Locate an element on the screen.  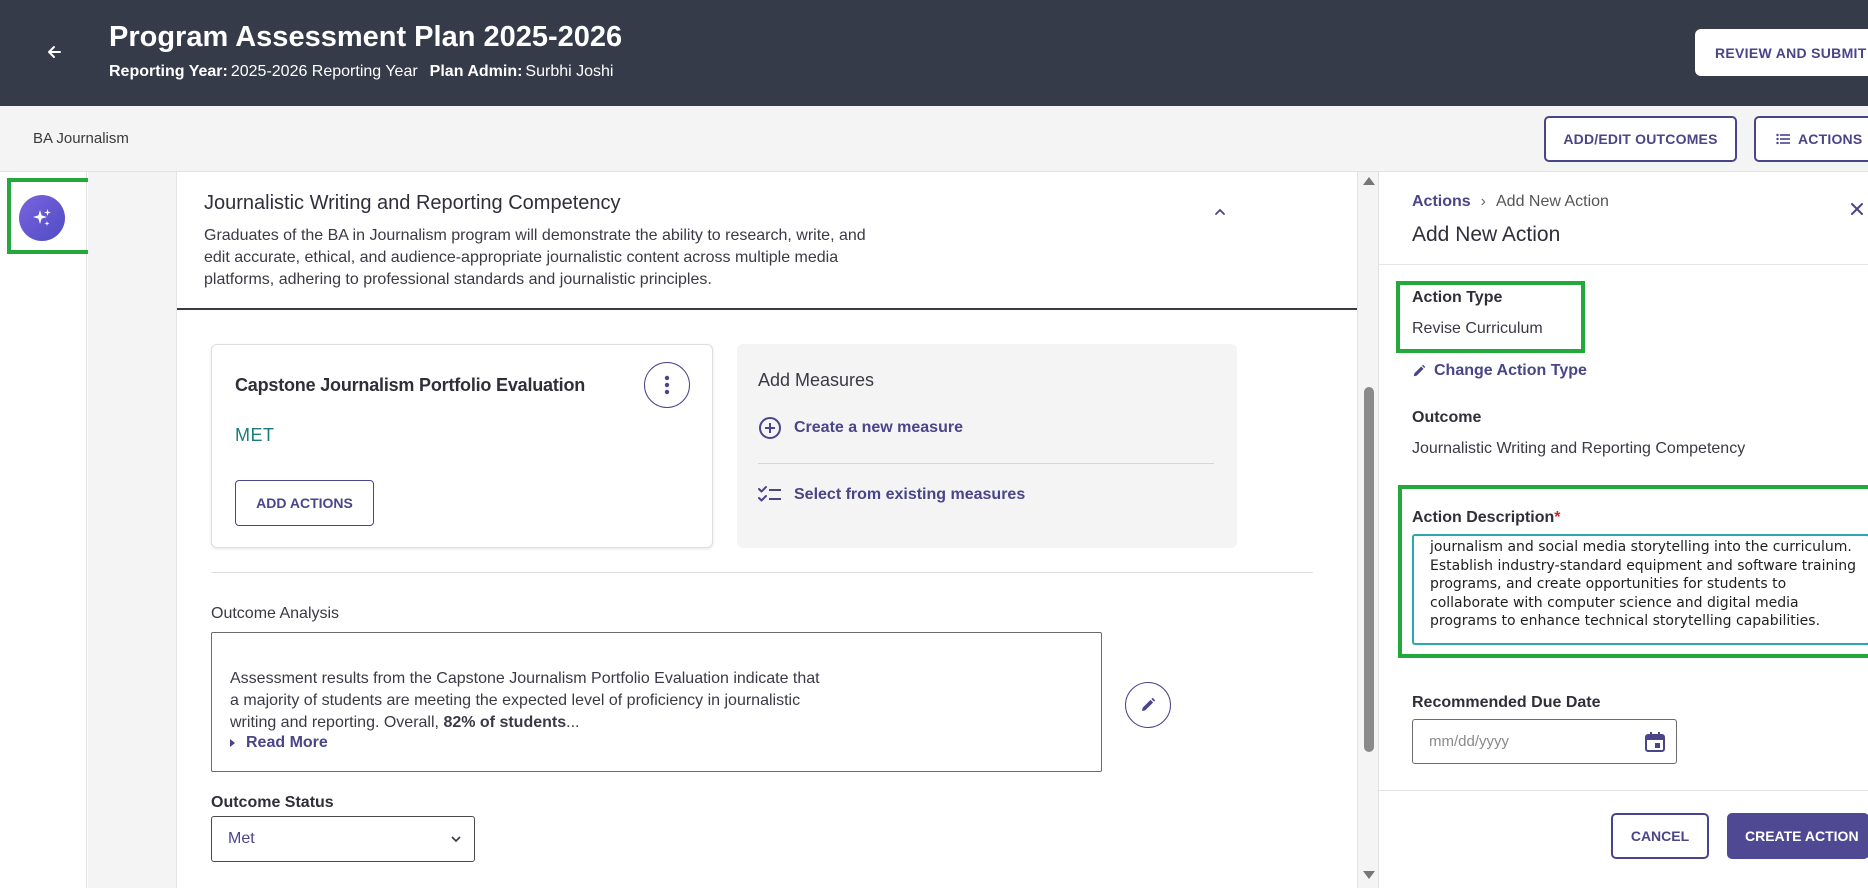
review-and-submit-button: REVIEW AND SUBMIT is located at coordinates (1781, 52).